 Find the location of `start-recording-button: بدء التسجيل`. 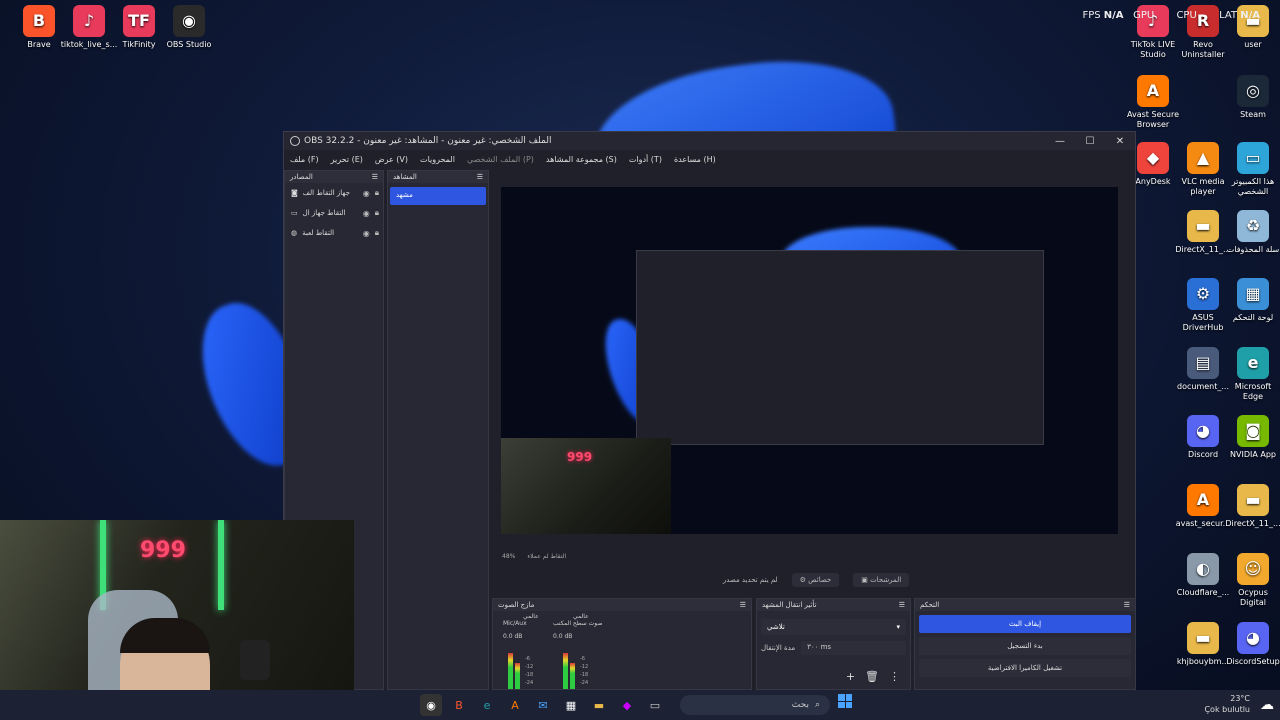

start-recording-button: بدء التسجيل is located at coordinates (1025, 646).